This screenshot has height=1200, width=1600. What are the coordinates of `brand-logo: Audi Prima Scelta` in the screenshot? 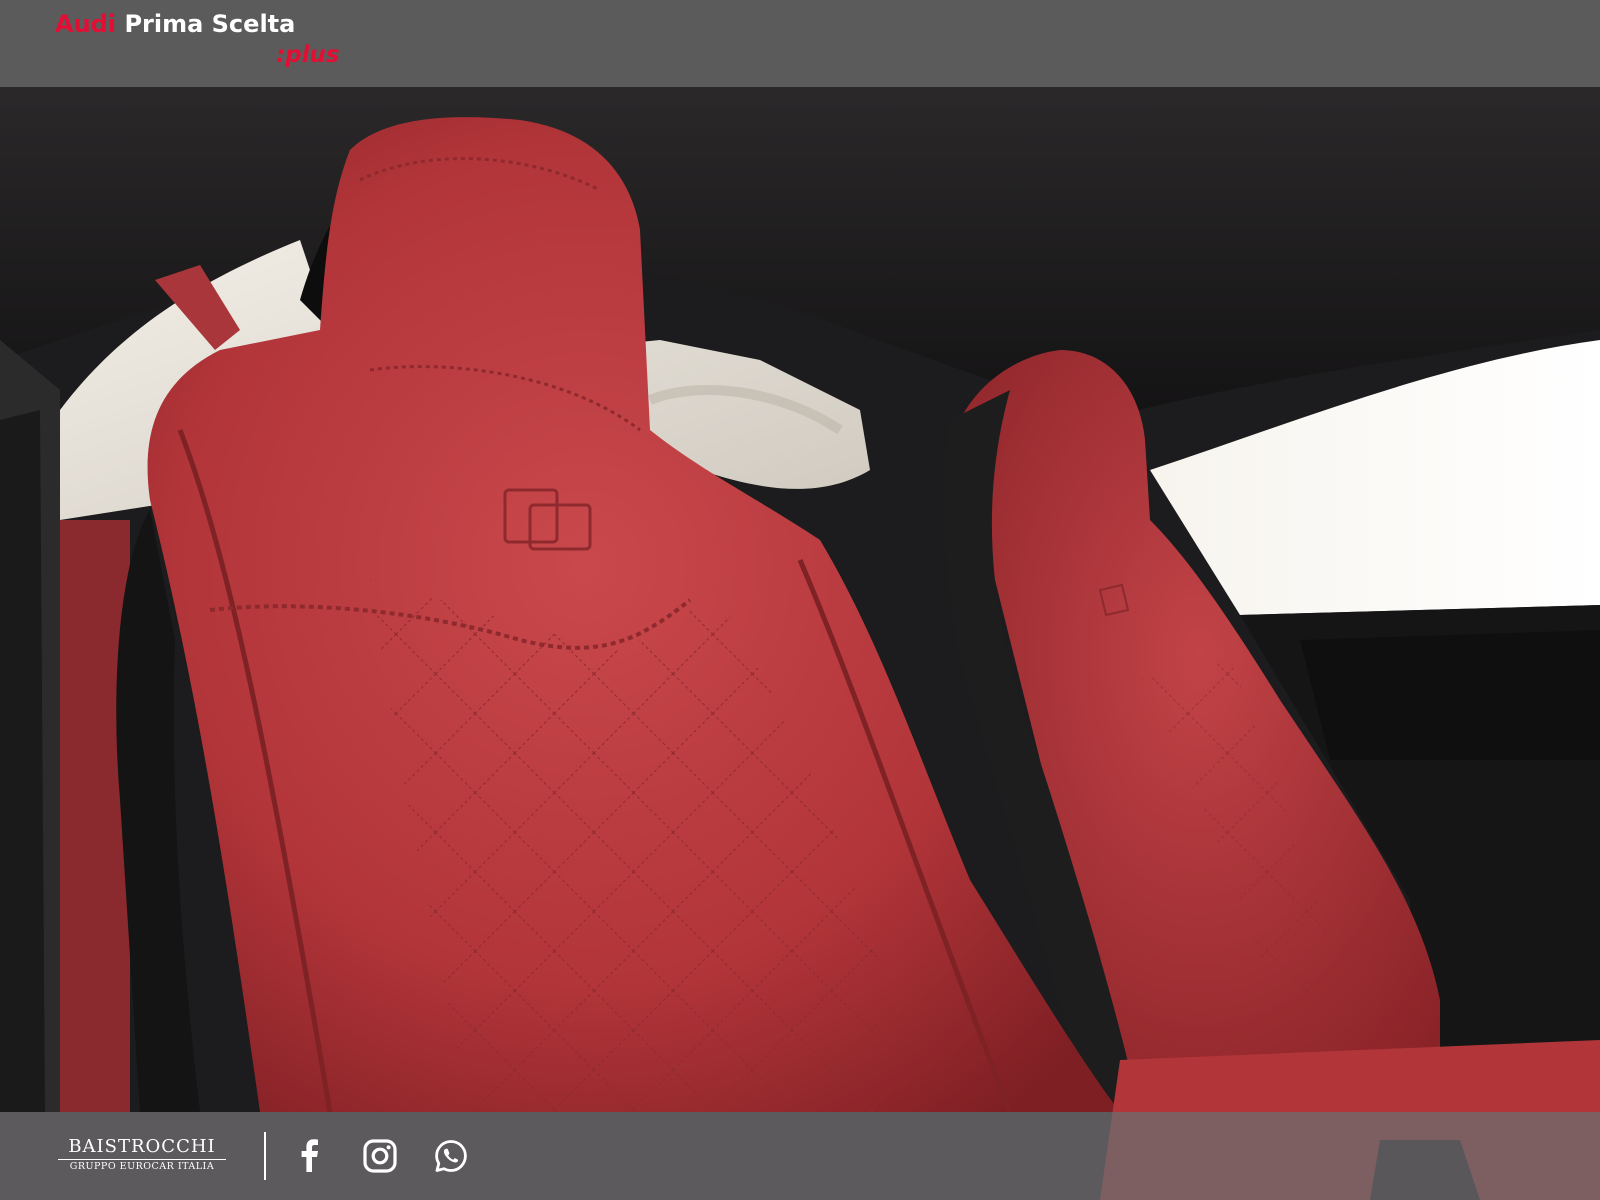 It's located at (175, 24).